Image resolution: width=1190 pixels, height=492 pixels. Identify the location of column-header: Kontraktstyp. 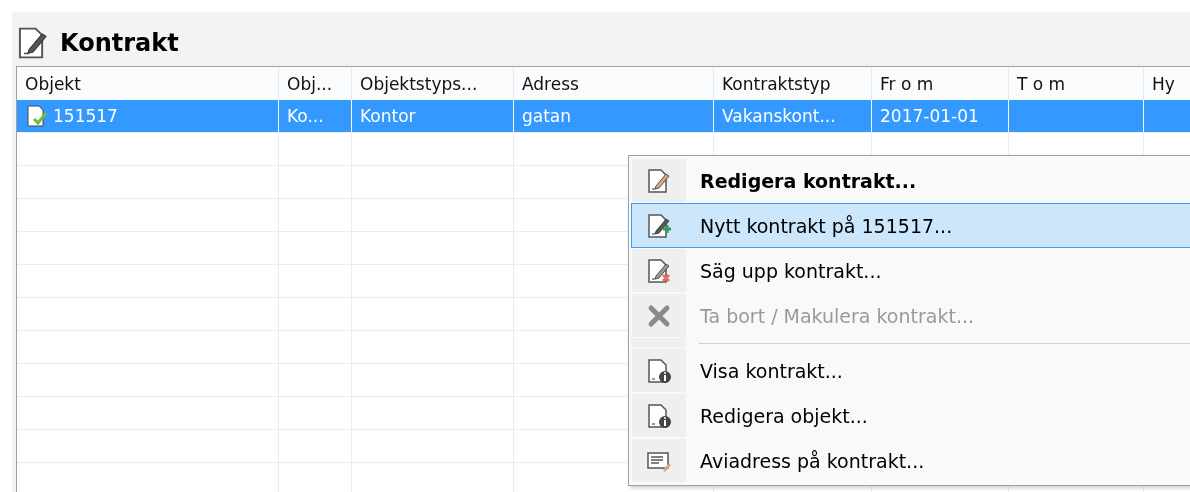
(793, 83).